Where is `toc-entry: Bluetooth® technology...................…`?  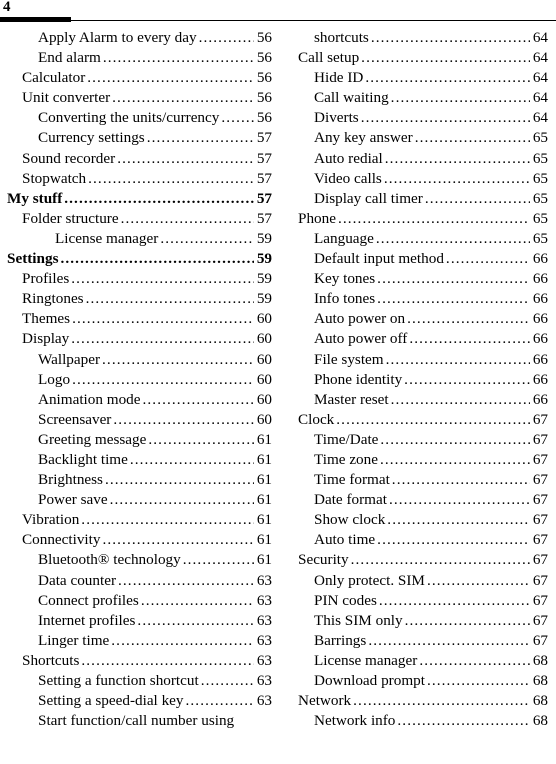
toc-entry: Bluetooth® technology...................… is located at coordinates (137, 560).